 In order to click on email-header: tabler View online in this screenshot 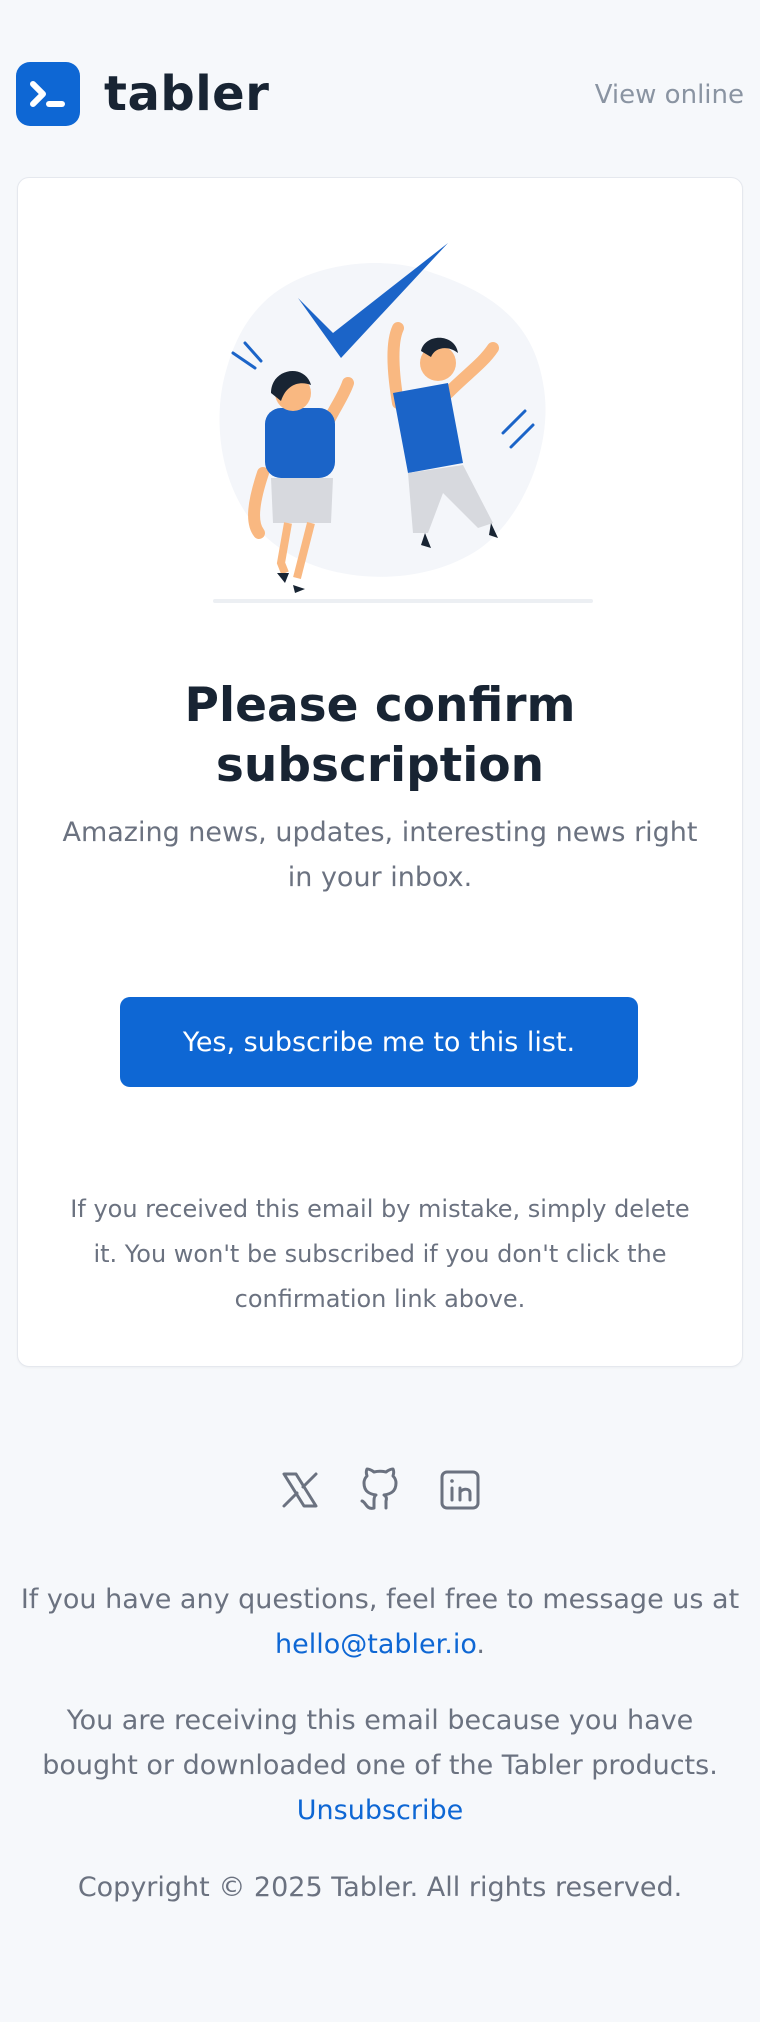, I will do `click(380, 95)`.